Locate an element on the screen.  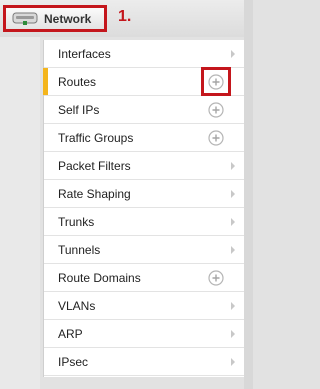
menu-item-label: Routes is located at coordinates (77, 81).